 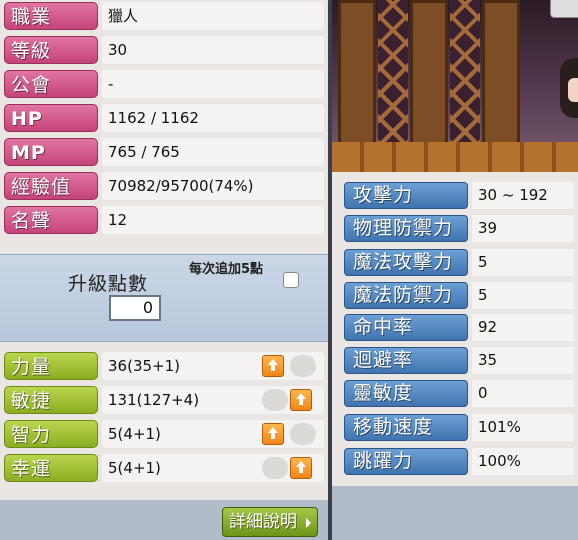 What do you see at coordinates (273, 366) in the screenshot?
I see `str-up-arrow-icon` at bounding box center [273, 366].